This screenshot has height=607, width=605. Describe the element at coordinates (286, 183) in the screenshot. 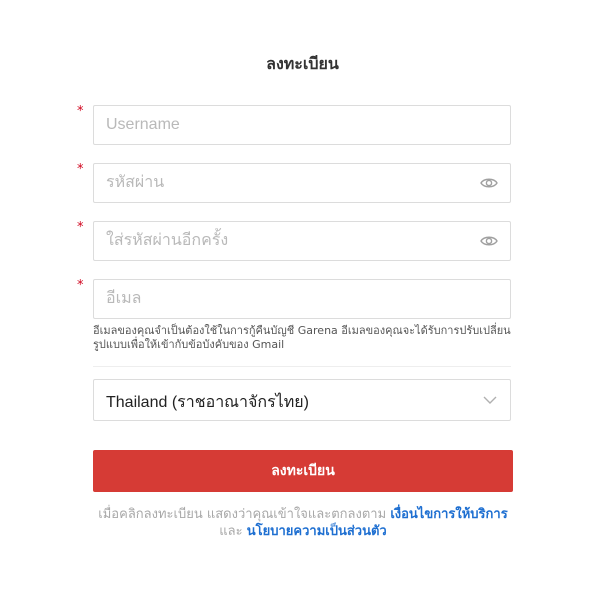

I see `password-input` at that location.